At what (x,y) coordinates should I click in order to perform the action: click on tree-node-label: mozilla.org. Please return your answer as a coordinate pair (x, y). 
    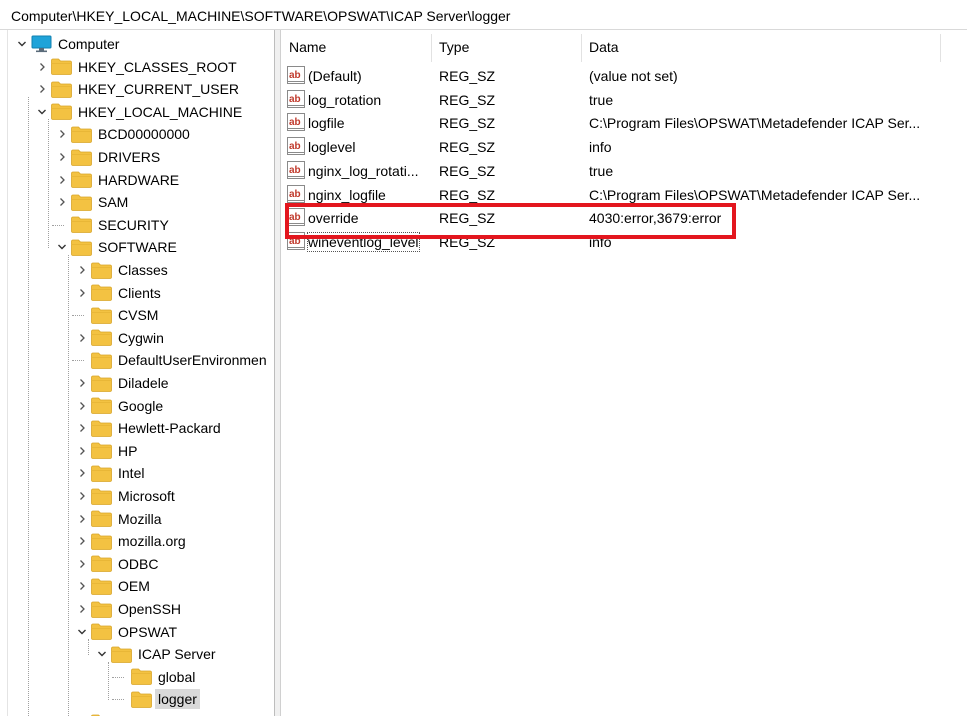
    Looking at the image, I should click on (152, 541).